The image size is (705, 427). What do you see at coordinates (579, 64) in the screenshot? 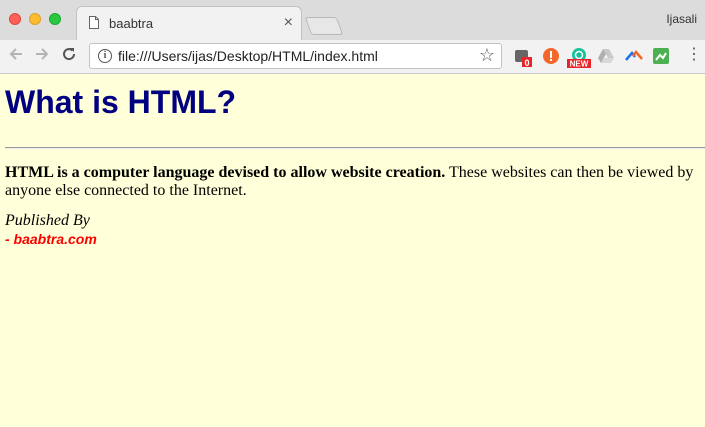
I see `extension-new-badge: NEW` at bounding box center [579, 64].